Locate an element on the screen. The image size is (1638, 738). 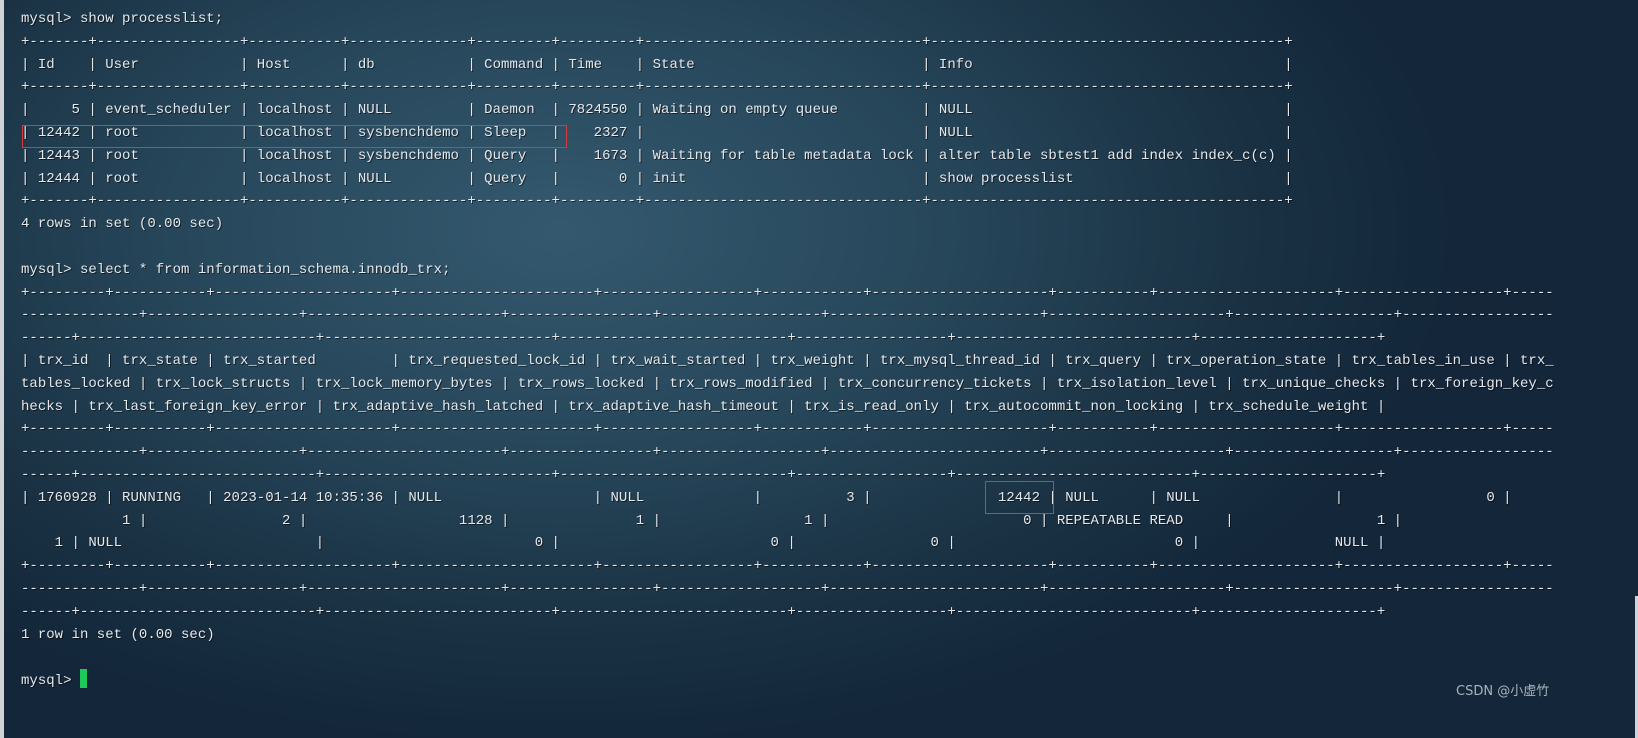
highlight-box-thread-id is located at coordinates (1019, 497).